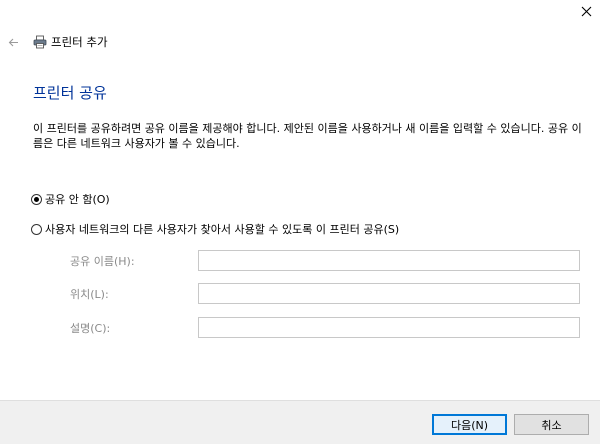 The height and width of the screenshot is (444, 600). Describe the element at coordinates (469, 424) in the screenshot. I see `next-button: 다음(N)` at that location.